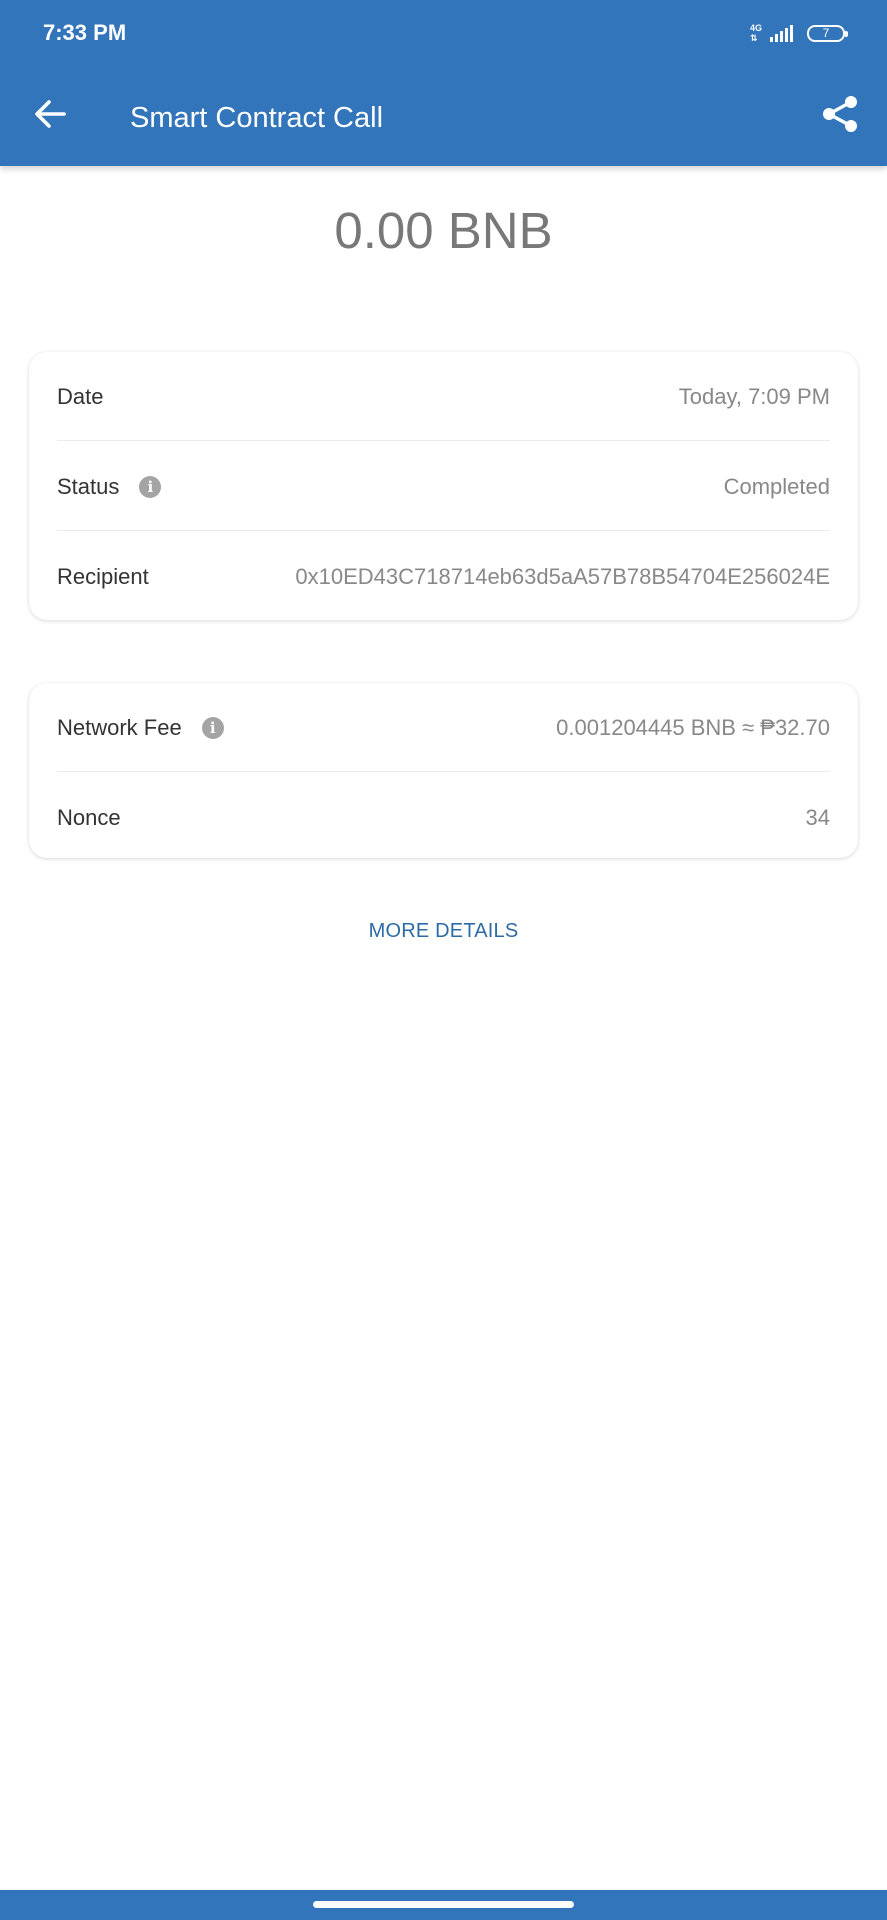  What do you see at coordinates (753, 38) in the screenshot?
I see `data-arrows-icon: ⇅` at bounding box center [753, 38].